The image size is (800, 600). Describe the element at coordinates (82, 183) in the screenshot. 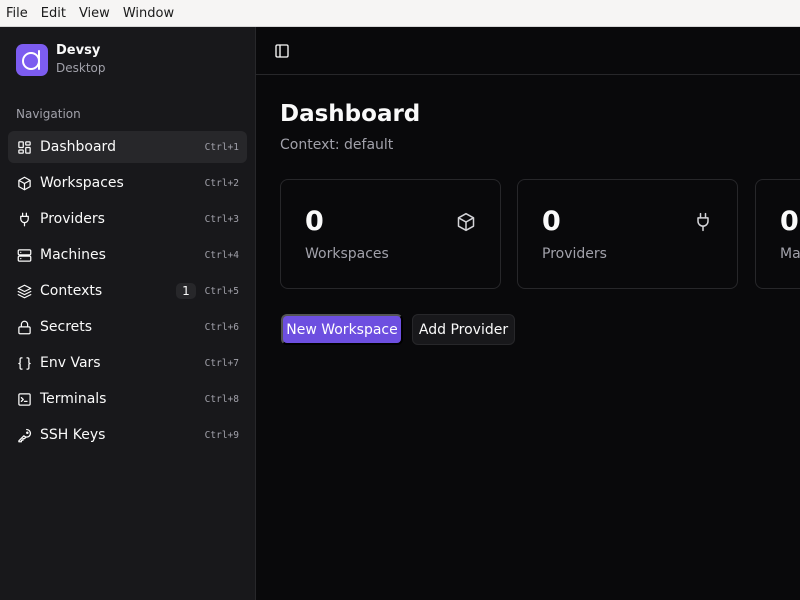

I see `sidebar-item-label: Workspaces` at that location.